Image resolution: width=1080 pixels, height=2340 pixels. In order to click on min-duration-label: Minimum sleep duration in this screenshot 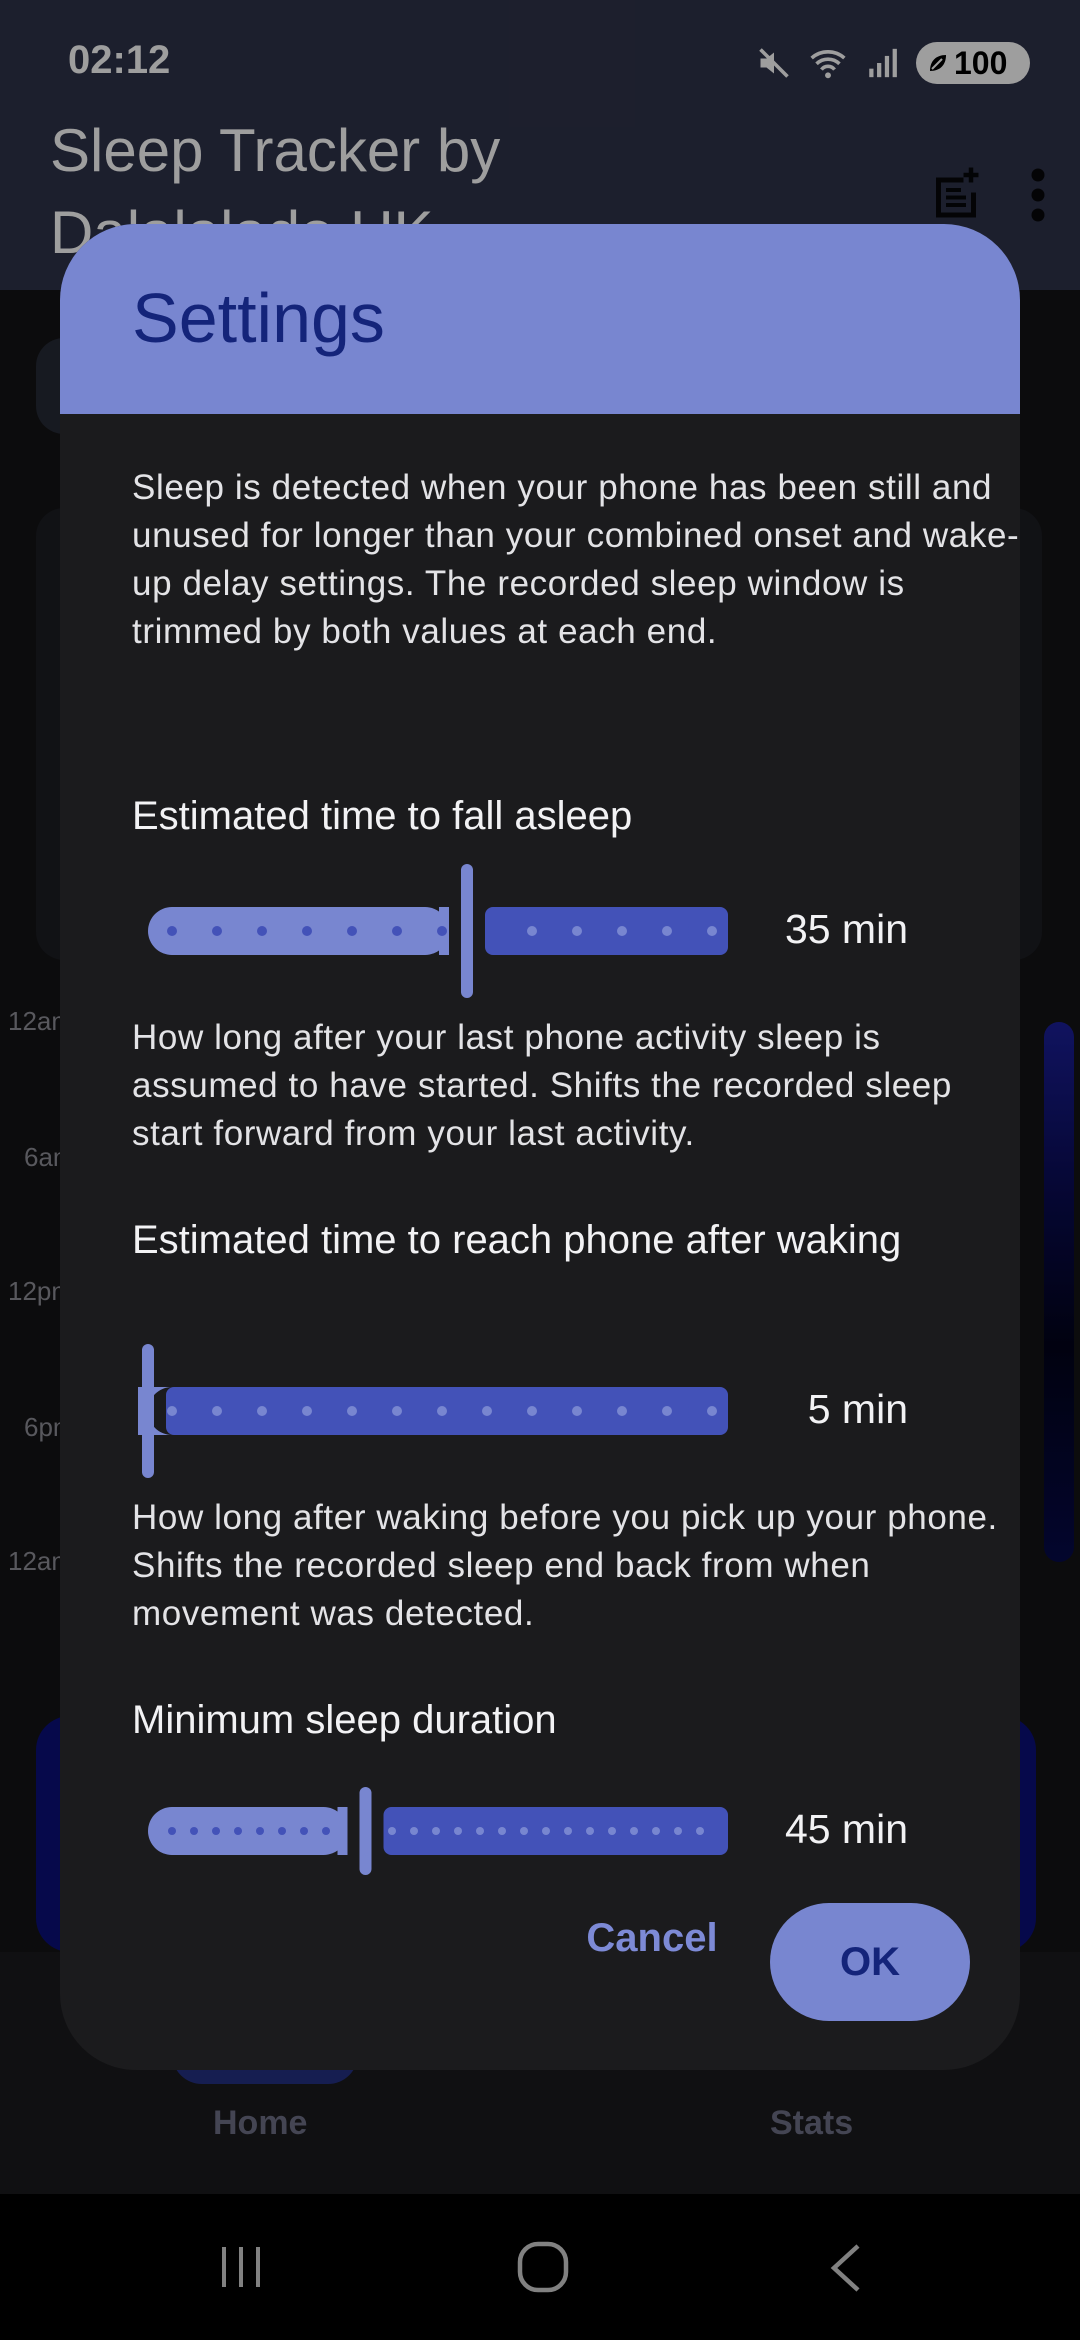, I will do `click(344, 1720)`.